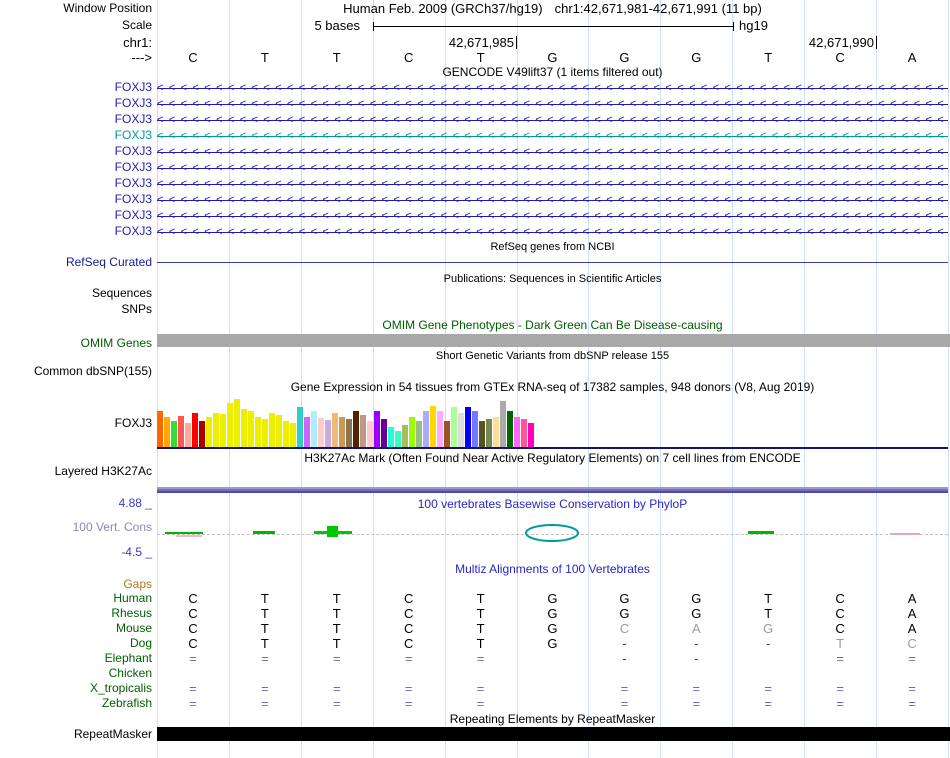  What do you see at coordinates (76, 673) in the screenshot?
I see `species-label: Chicken` at bounding box center [76, 673].